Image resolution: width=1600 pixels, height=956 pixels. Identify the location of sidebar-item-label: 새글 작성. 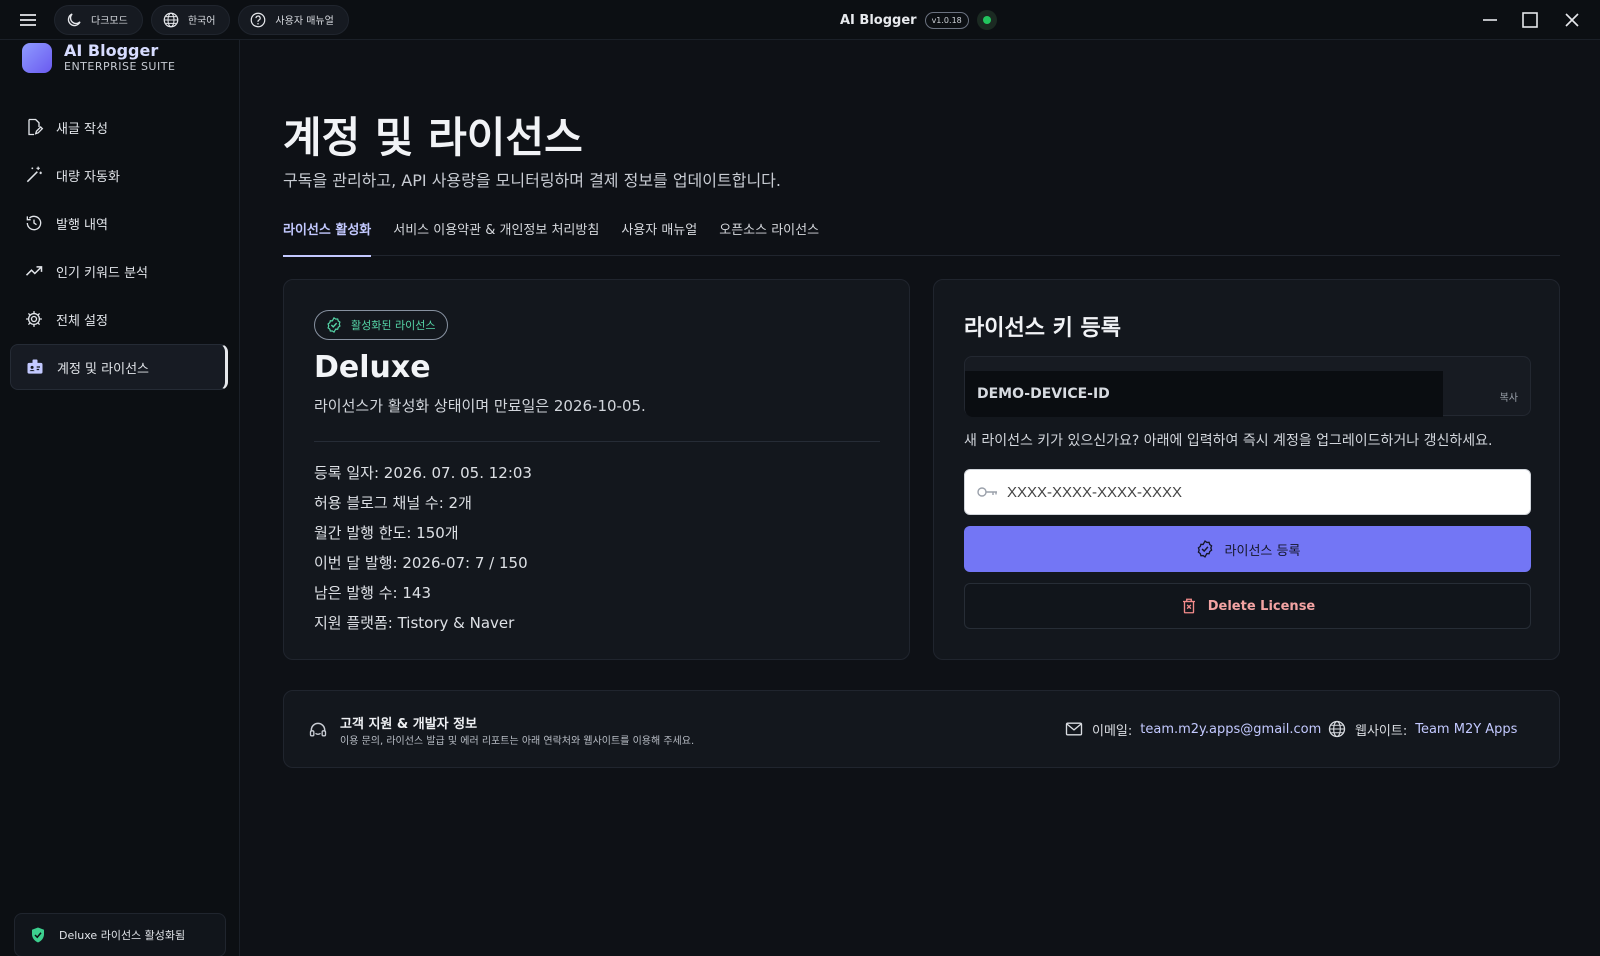
(82, 129).